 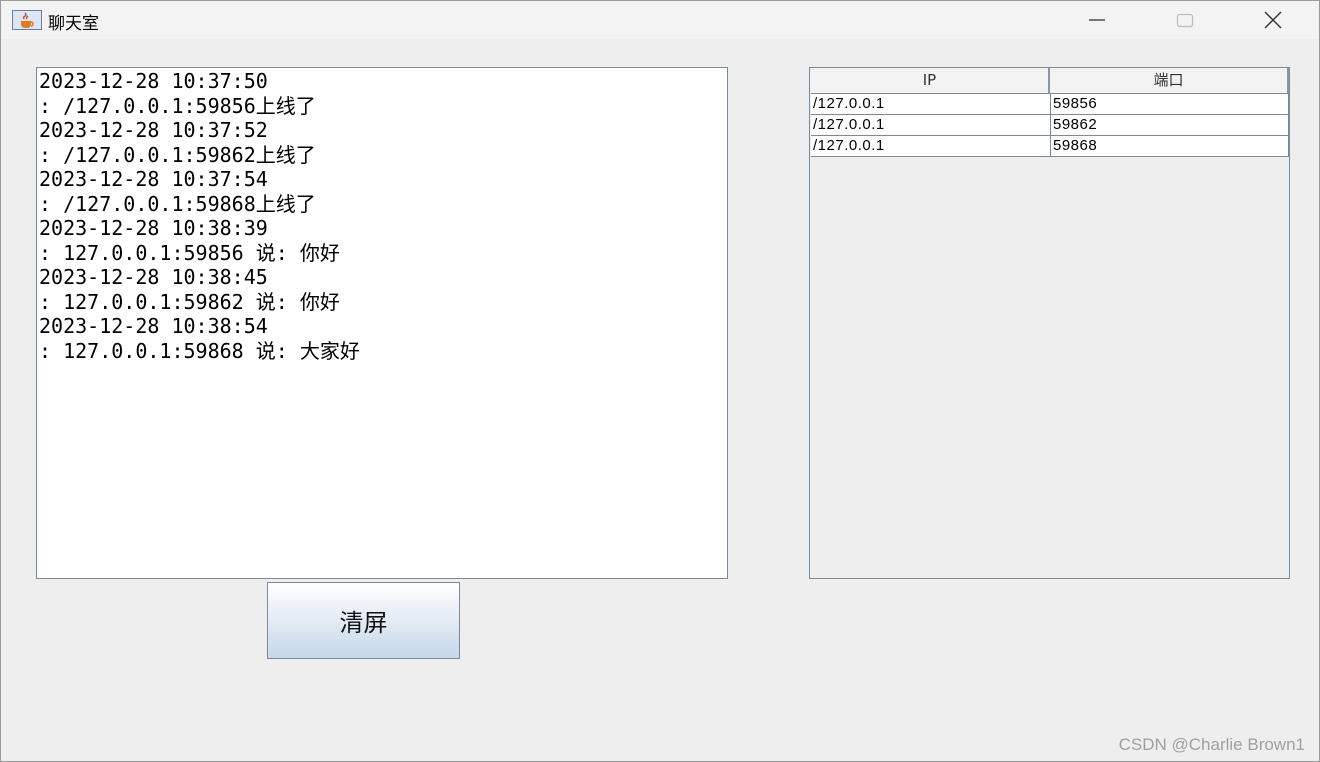 I want to click on clear-screen-button: 清屏, so click(x=363, y=620).